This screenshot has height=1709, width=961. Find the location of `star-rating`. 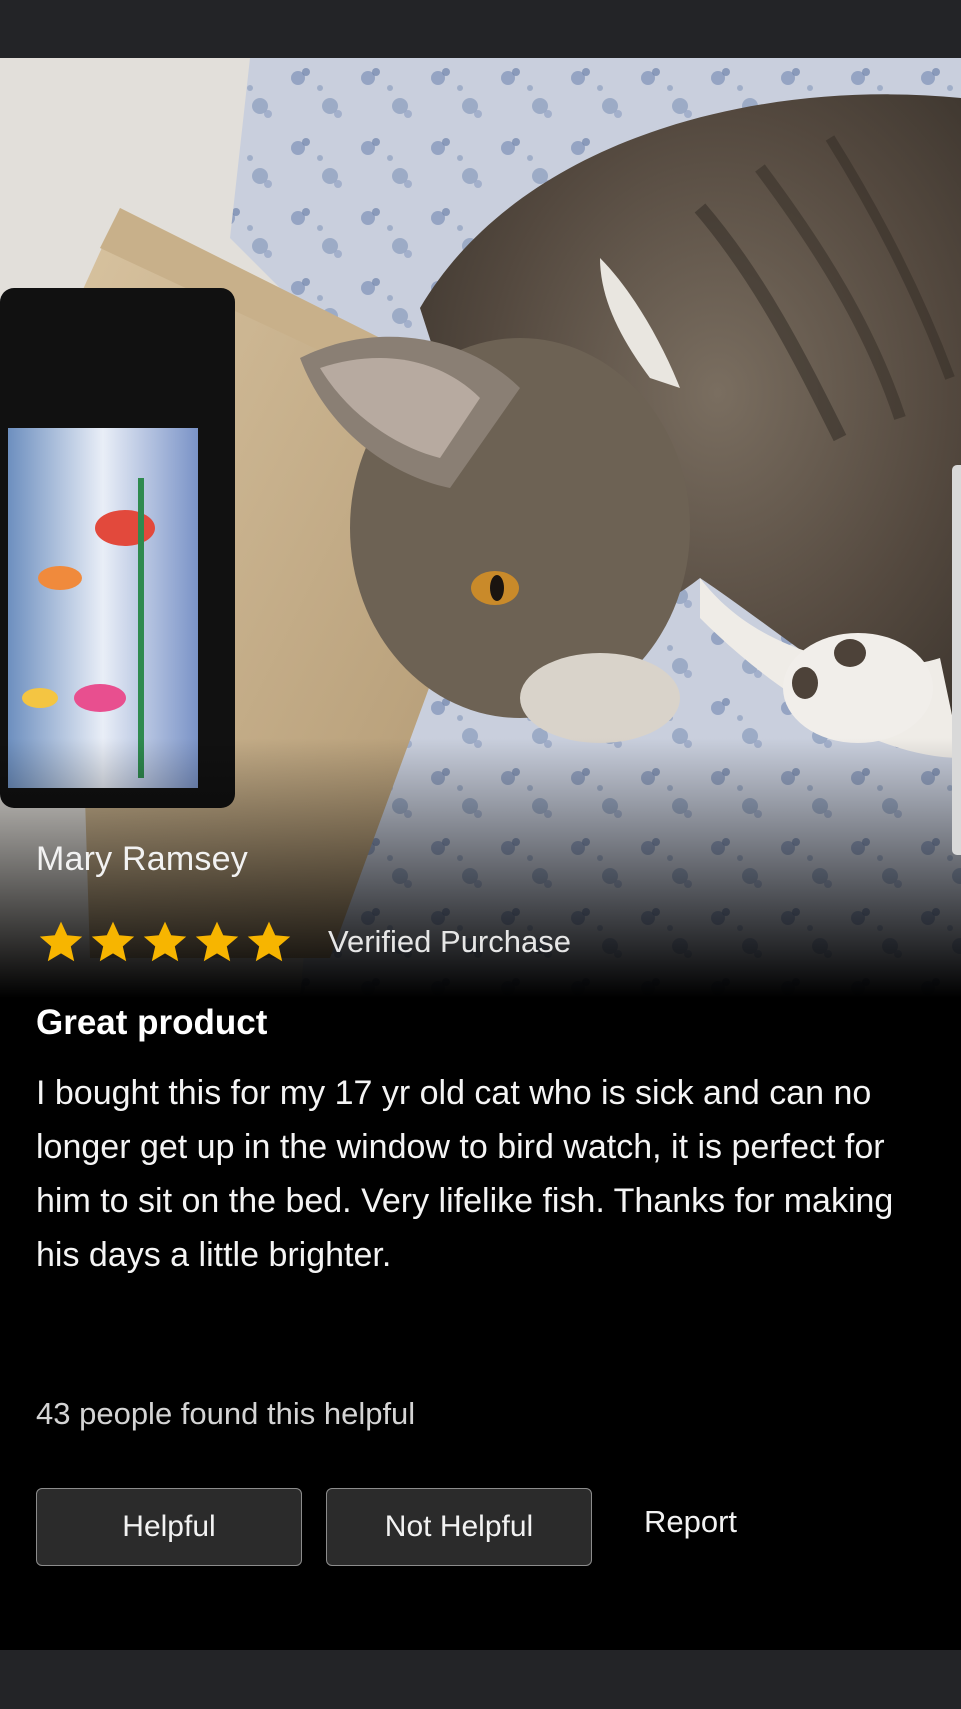

star-rating is located at coordinates (165, 942).